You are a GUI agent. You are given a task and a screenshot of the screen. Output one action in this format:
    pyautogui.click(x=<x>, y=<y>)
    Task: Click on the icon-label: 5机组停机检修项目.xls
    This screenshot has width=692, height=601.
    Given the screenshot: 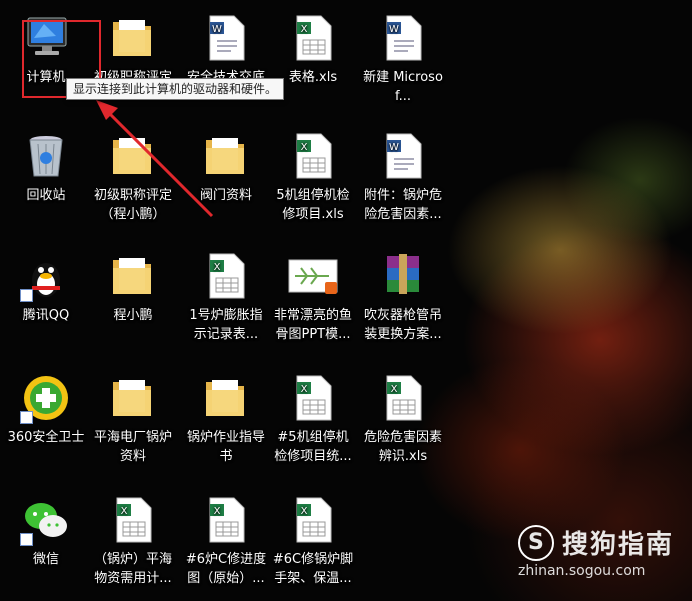 What is the action you would take?
    pyautogui.click(x=313, y=205)
    